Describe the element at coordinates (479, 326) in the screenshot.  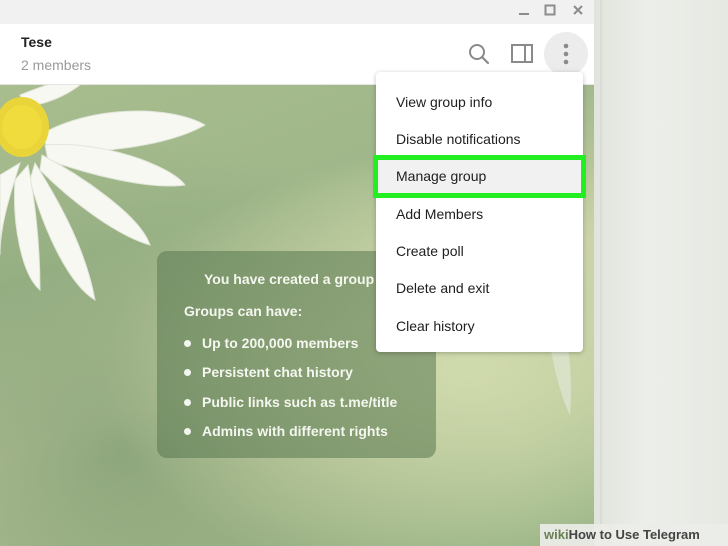
I see `menu-item-clear-history: Clear history` at that location.